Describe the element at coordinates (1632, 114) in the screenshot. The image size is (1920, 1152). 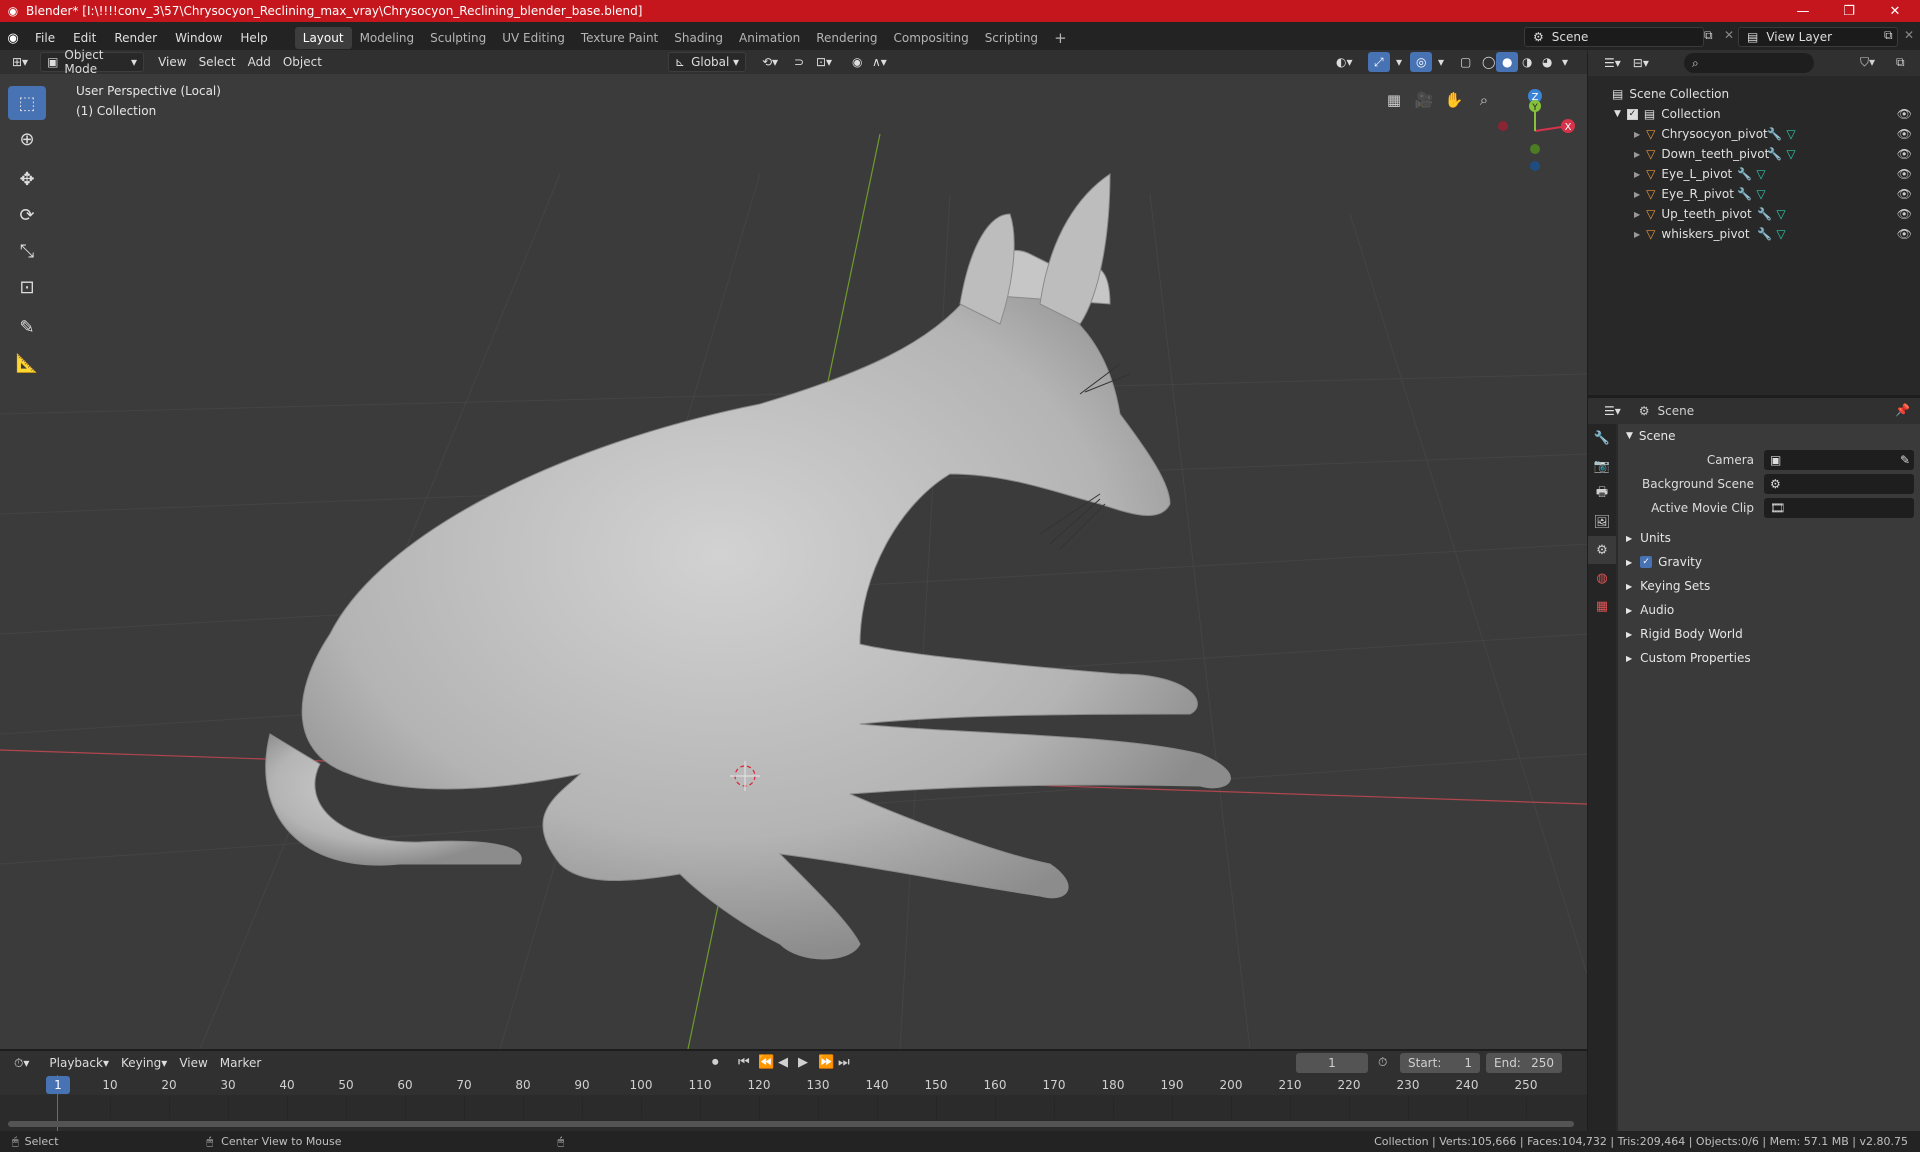
I see `collection-checkbox: ✓` at that location.